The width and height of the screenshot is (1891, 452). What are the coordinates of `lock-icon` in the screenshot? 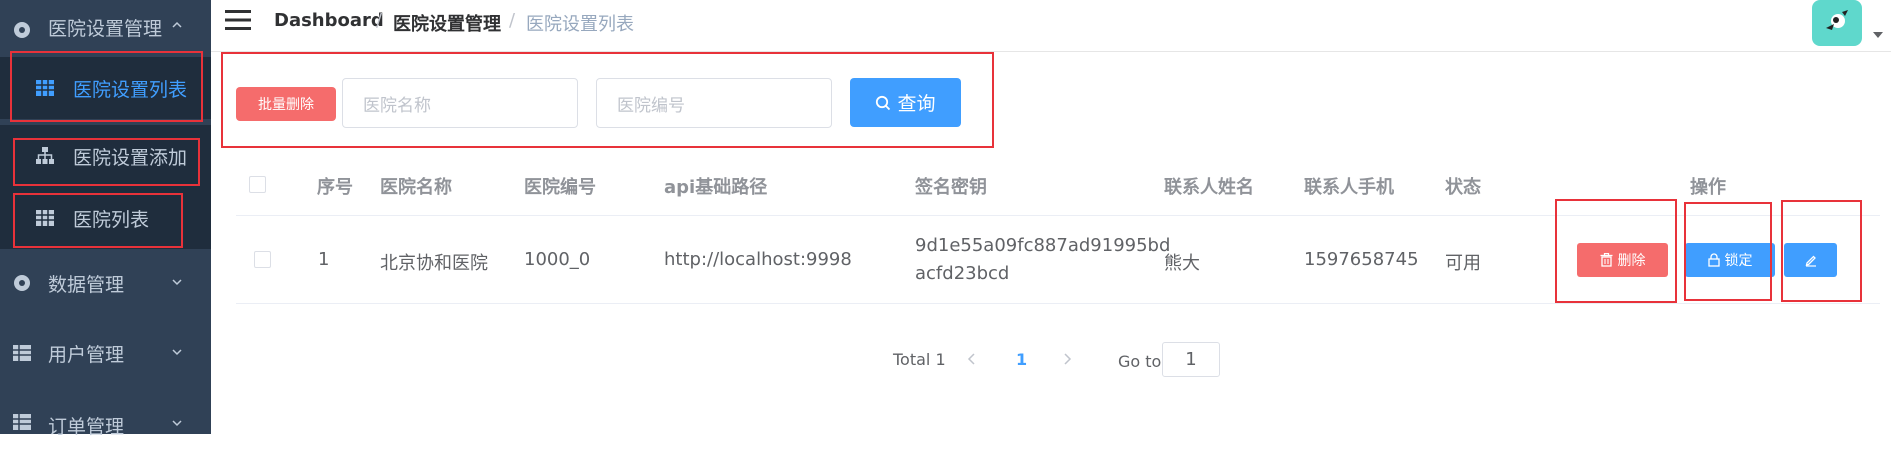 It's located at (1713, 260).